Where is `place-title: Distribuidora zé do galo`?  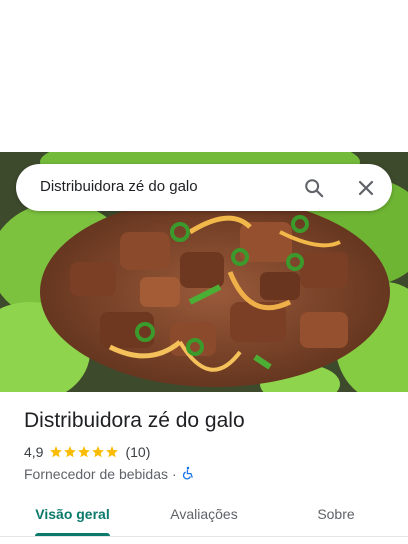 place-title: Distribuidora zé do galo is located at coordinates (134, 420).